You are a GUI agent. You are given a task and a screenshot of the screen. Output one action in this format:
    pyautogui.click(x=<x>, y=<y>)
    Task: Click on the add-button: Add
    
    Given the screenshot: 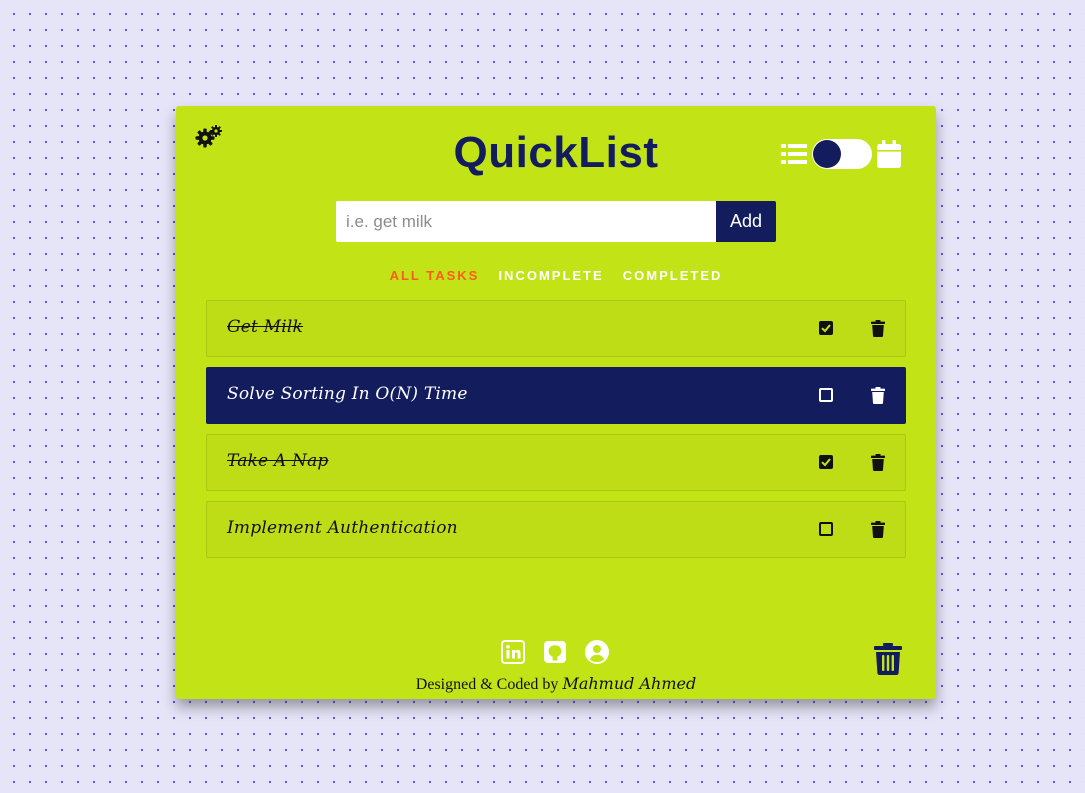 What is the action you would take?
    pyautogui.click(x=746, y=221)
    